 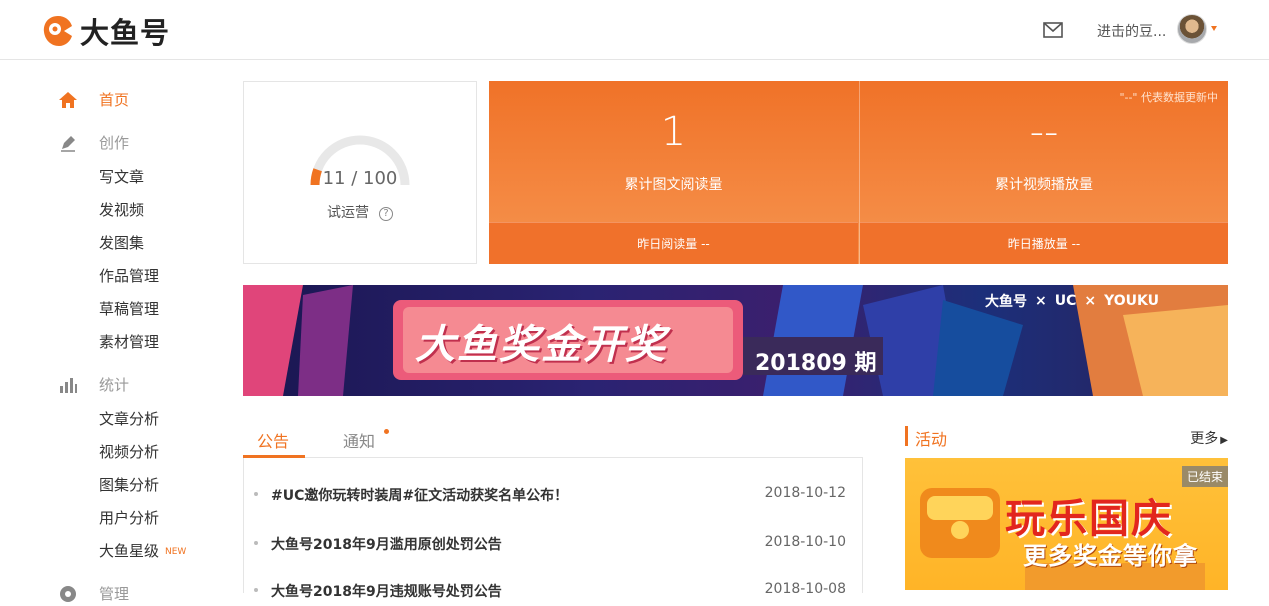 What do you see at coordinates (805, 589) in the screenshot?
I see `notice-date: 2018-10-08` at bounding box center [805, 589].